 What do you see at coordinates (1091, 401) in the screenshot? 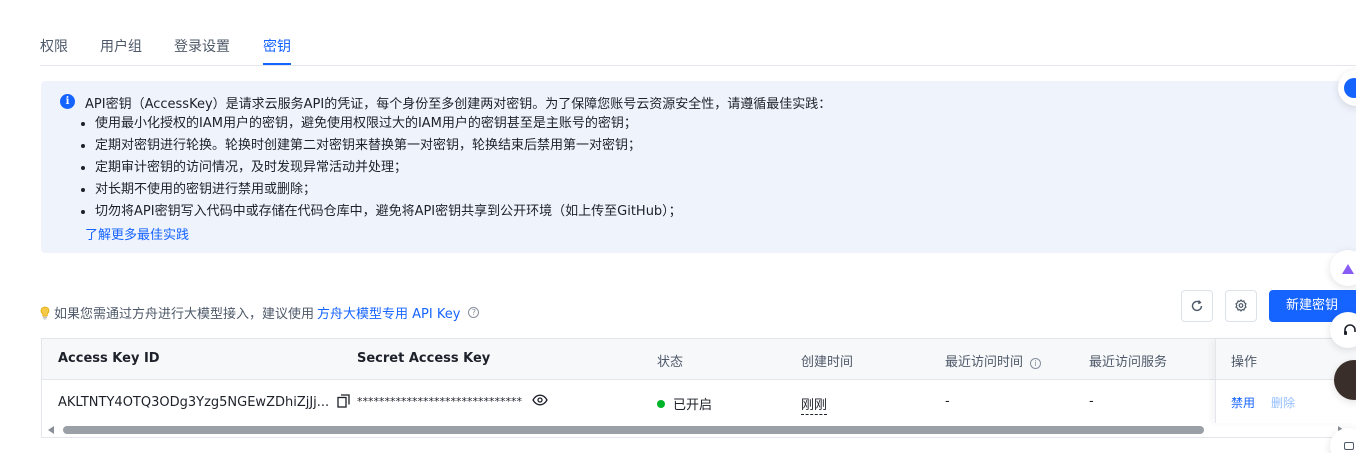
I see `last-access-service-value: -` at bounding box center [1091, 401].